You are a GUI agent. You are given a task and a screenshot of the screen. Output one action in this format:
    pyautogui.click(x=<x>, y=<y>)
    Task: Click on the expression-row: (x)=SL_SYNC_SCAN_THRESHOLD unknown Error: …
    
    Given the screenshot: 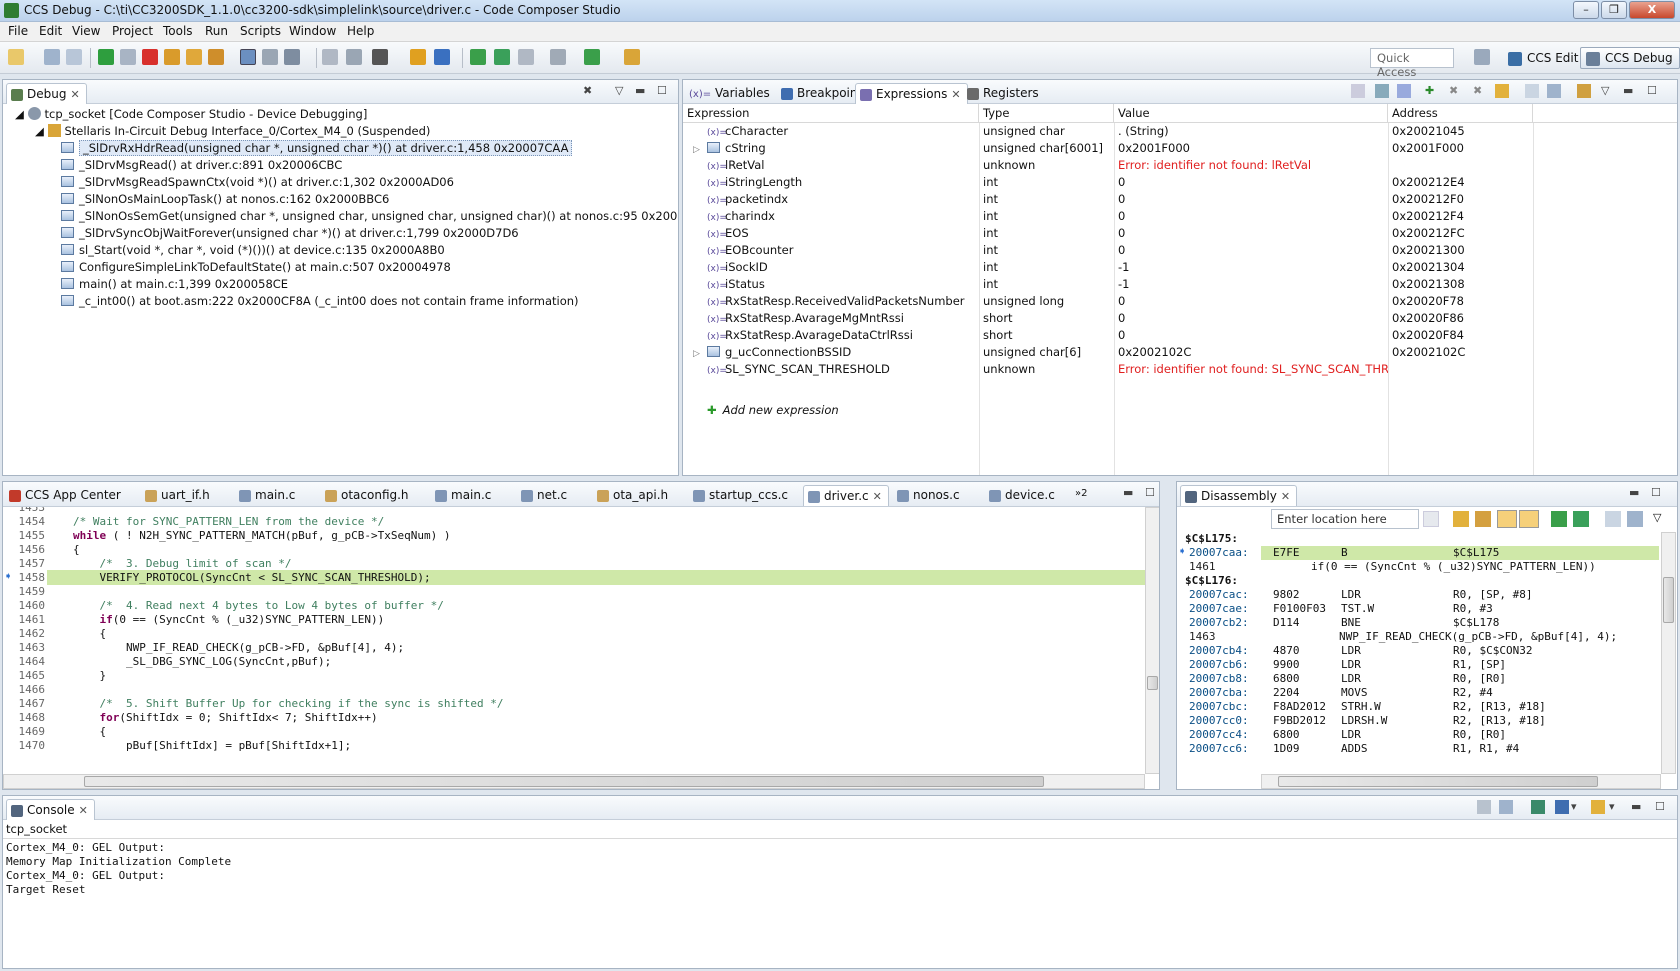 What is the action you would take?
    pyautogui.click(x=1180, y=369)
    